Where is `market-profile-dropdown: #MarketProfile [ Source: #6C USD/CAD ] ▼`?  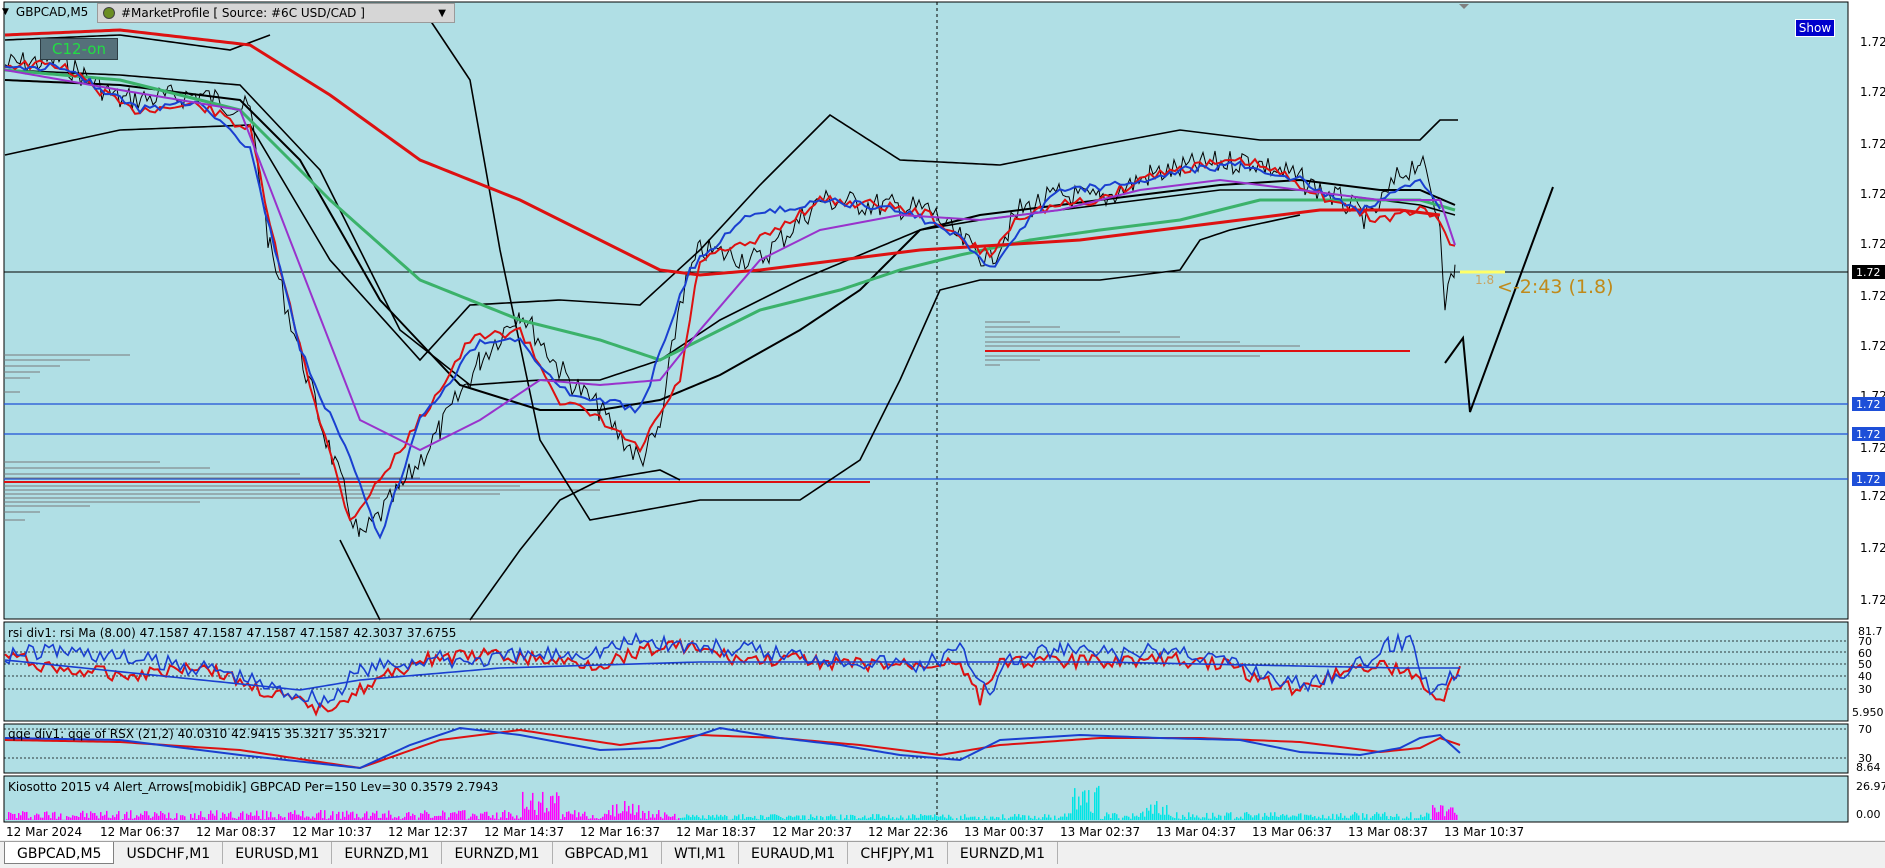
market-profile-dropdown: #MarketProfile [ Source: #6C USD/CAD ] ▼ is located at coordinates (276, 13).